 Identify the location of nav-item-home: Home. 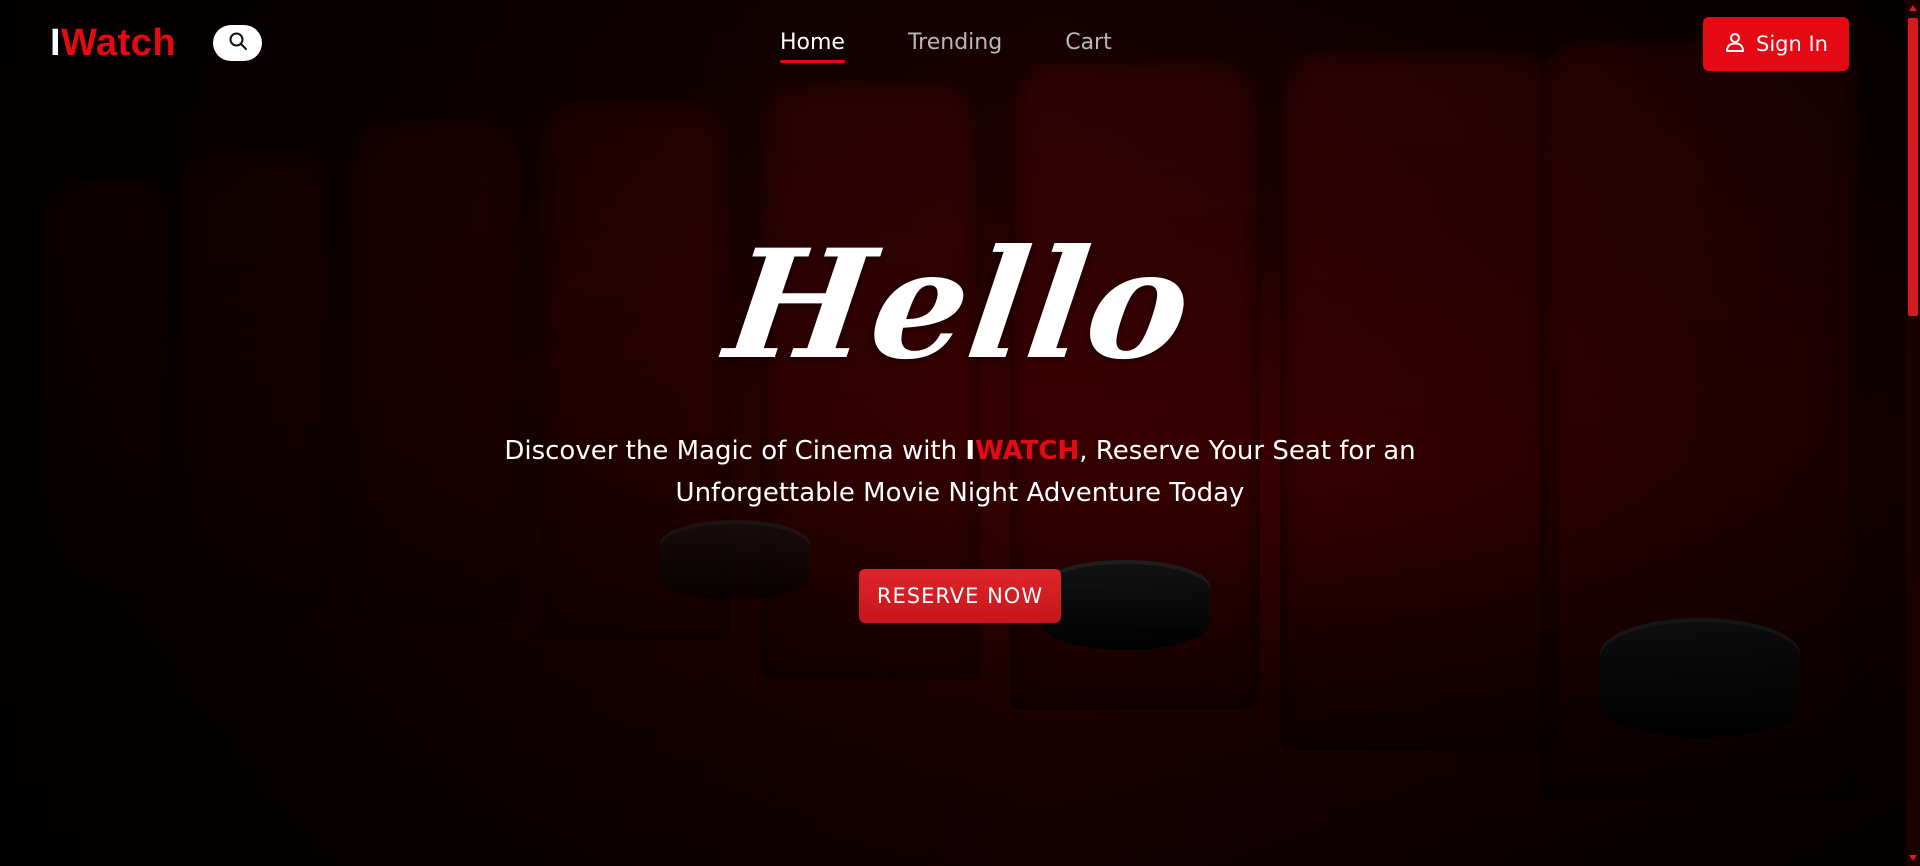
(812, 46).